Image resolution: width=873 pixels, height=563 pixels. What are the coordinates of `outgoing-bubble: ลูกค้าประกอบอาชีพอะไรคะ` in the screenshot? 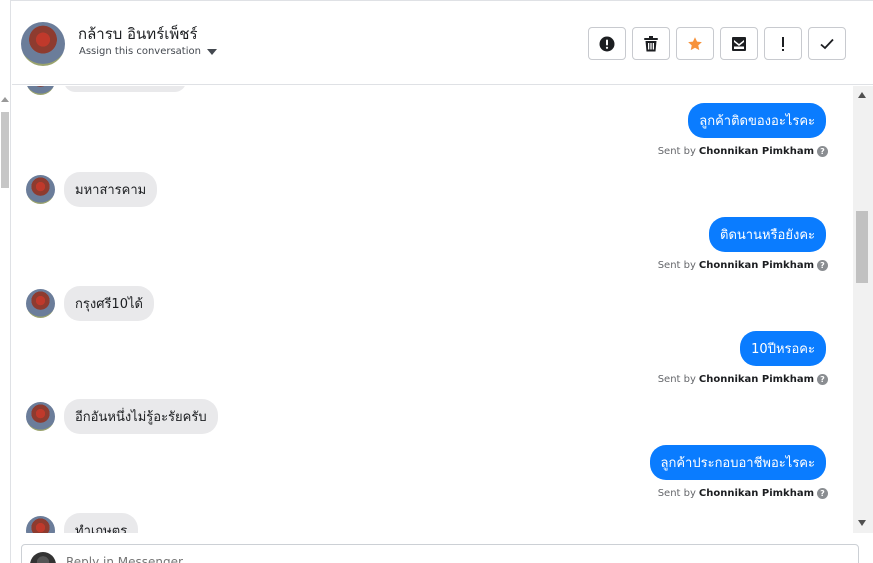 It's located at (737, 462).